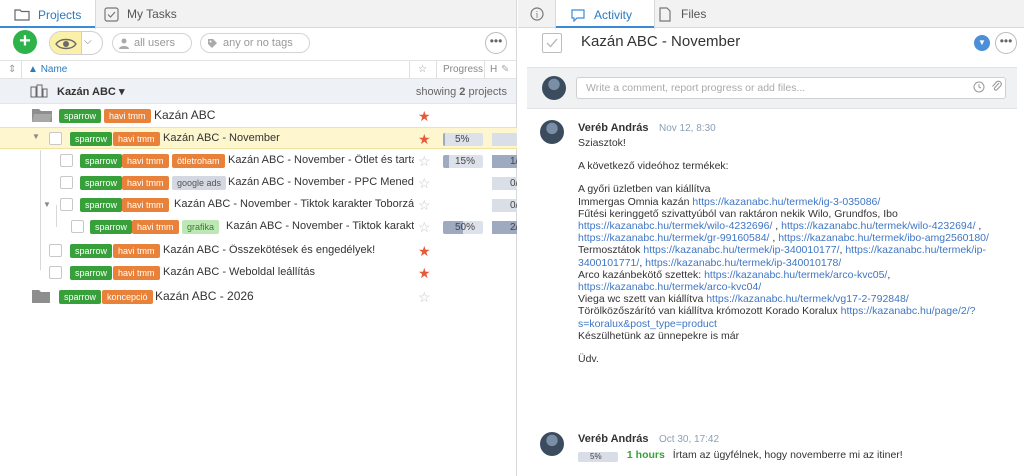 This screenshot has height=476, width=1024. Describe the element at coordinates (978, 226) in the screenshot. I see `entry-text: ,` at that location.